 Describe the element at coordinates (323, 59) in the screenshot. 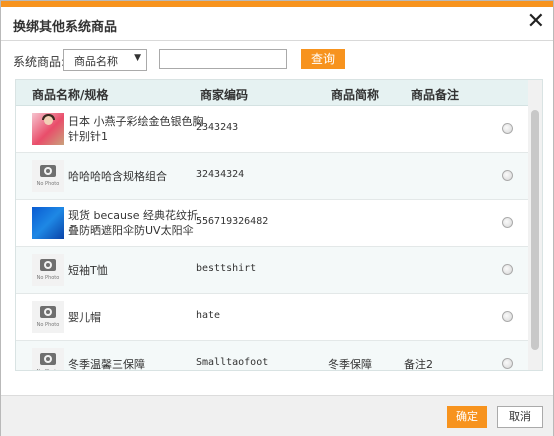

I see `search-button: 查询` at that location.